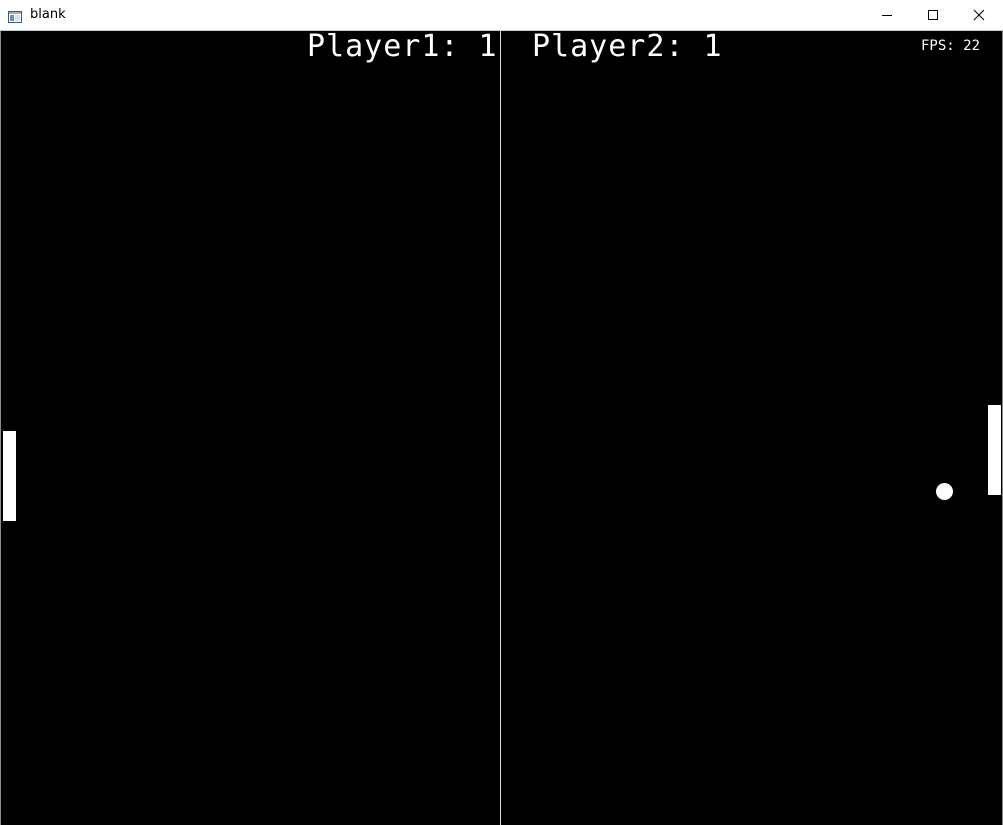  What do you see at coordinates (9, 476) in the screenshot?
I see `player1-paddle` at bounding box center [9, 476].